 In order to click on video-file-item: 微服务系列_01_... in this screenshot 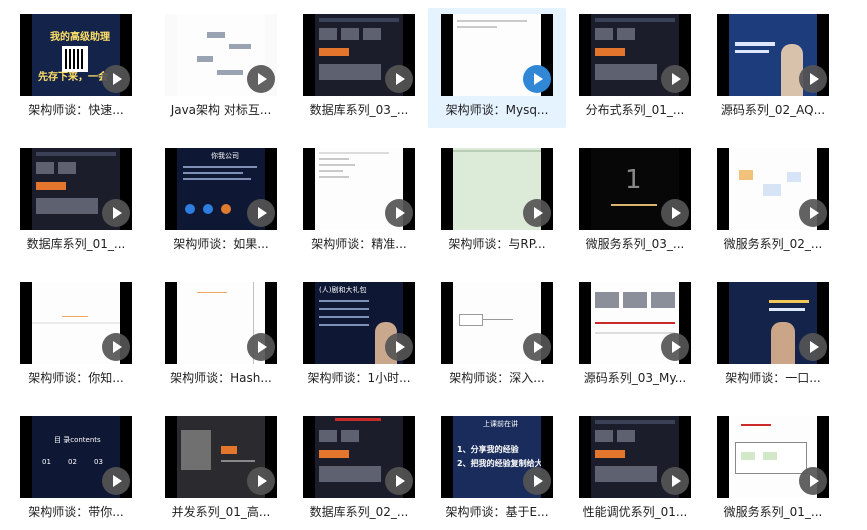, I will do `click(773, 470)`.